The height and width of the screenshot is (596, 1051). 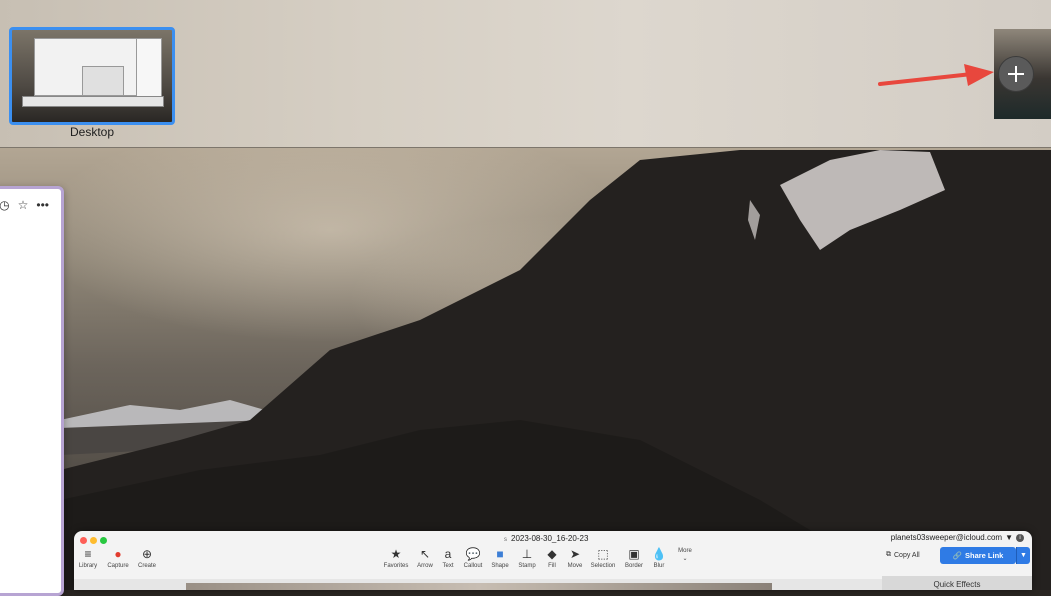 I want to click on tool-shape: ■ Shape, so click(x=500, y=558).